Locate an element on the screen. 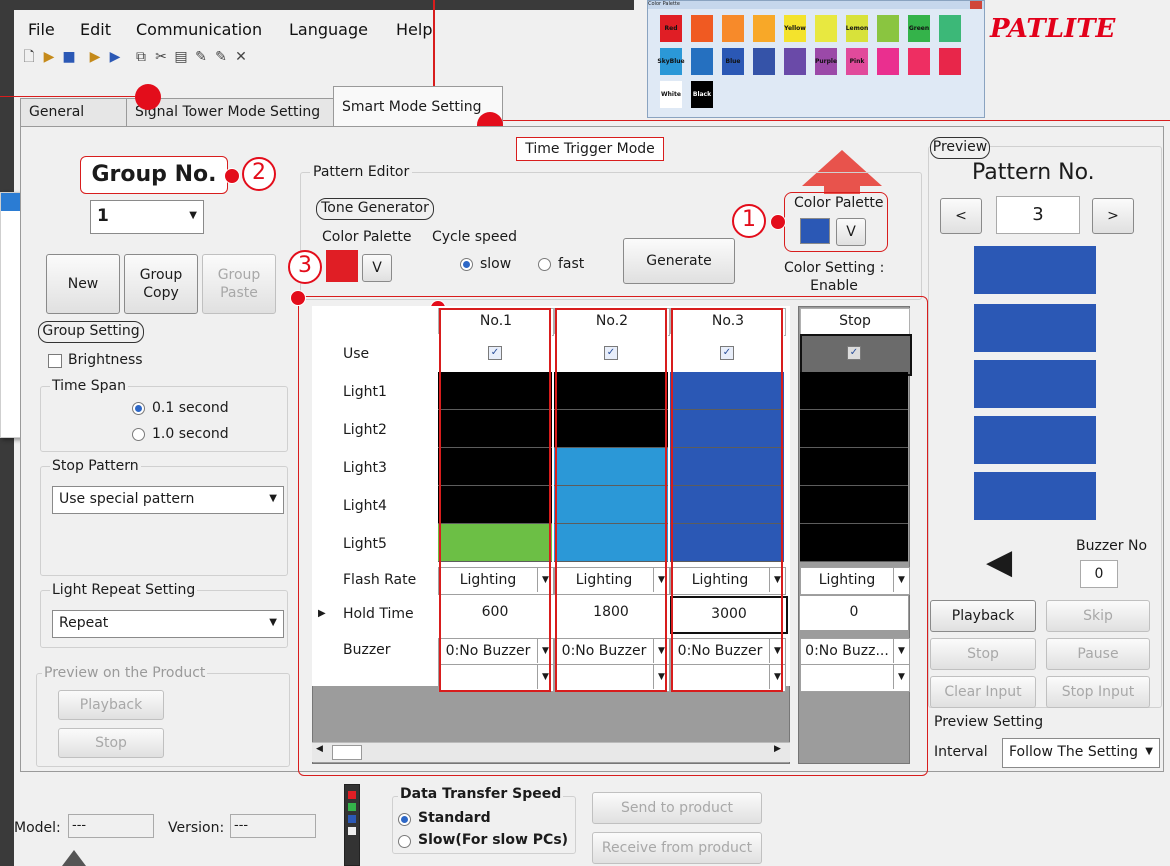 Image resolution: width=1170 pixels, height=866 pixels. pattern-no-field: 3 is located at coordinates (1038, 215).